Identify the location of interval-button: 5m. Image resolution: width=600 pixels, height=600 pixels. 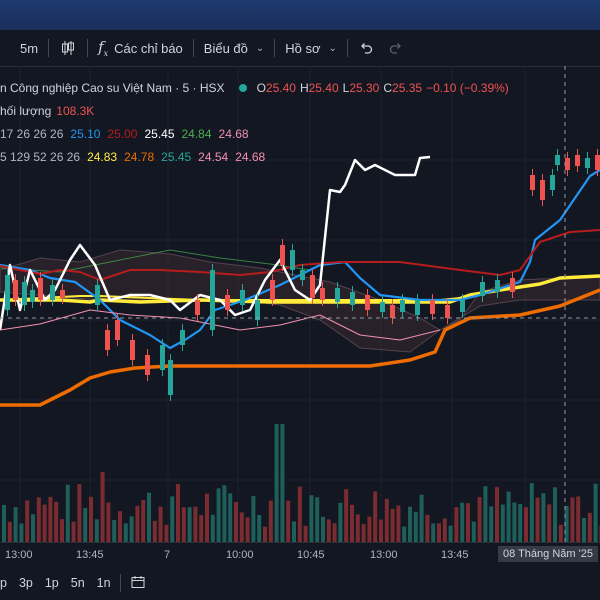
(22, 48).